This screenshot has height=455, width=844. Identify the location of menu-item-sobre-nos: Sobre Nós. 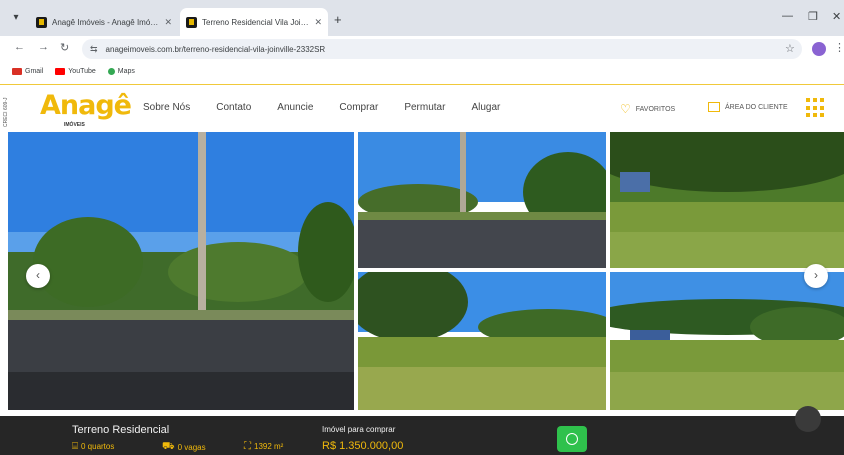
(166, 107).